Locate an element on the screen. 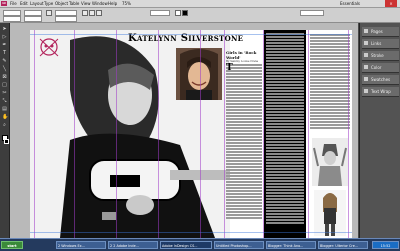 Image resolution: width=400 pixels, height=251 pixels. color-icon is located at coordinates (366, 67).